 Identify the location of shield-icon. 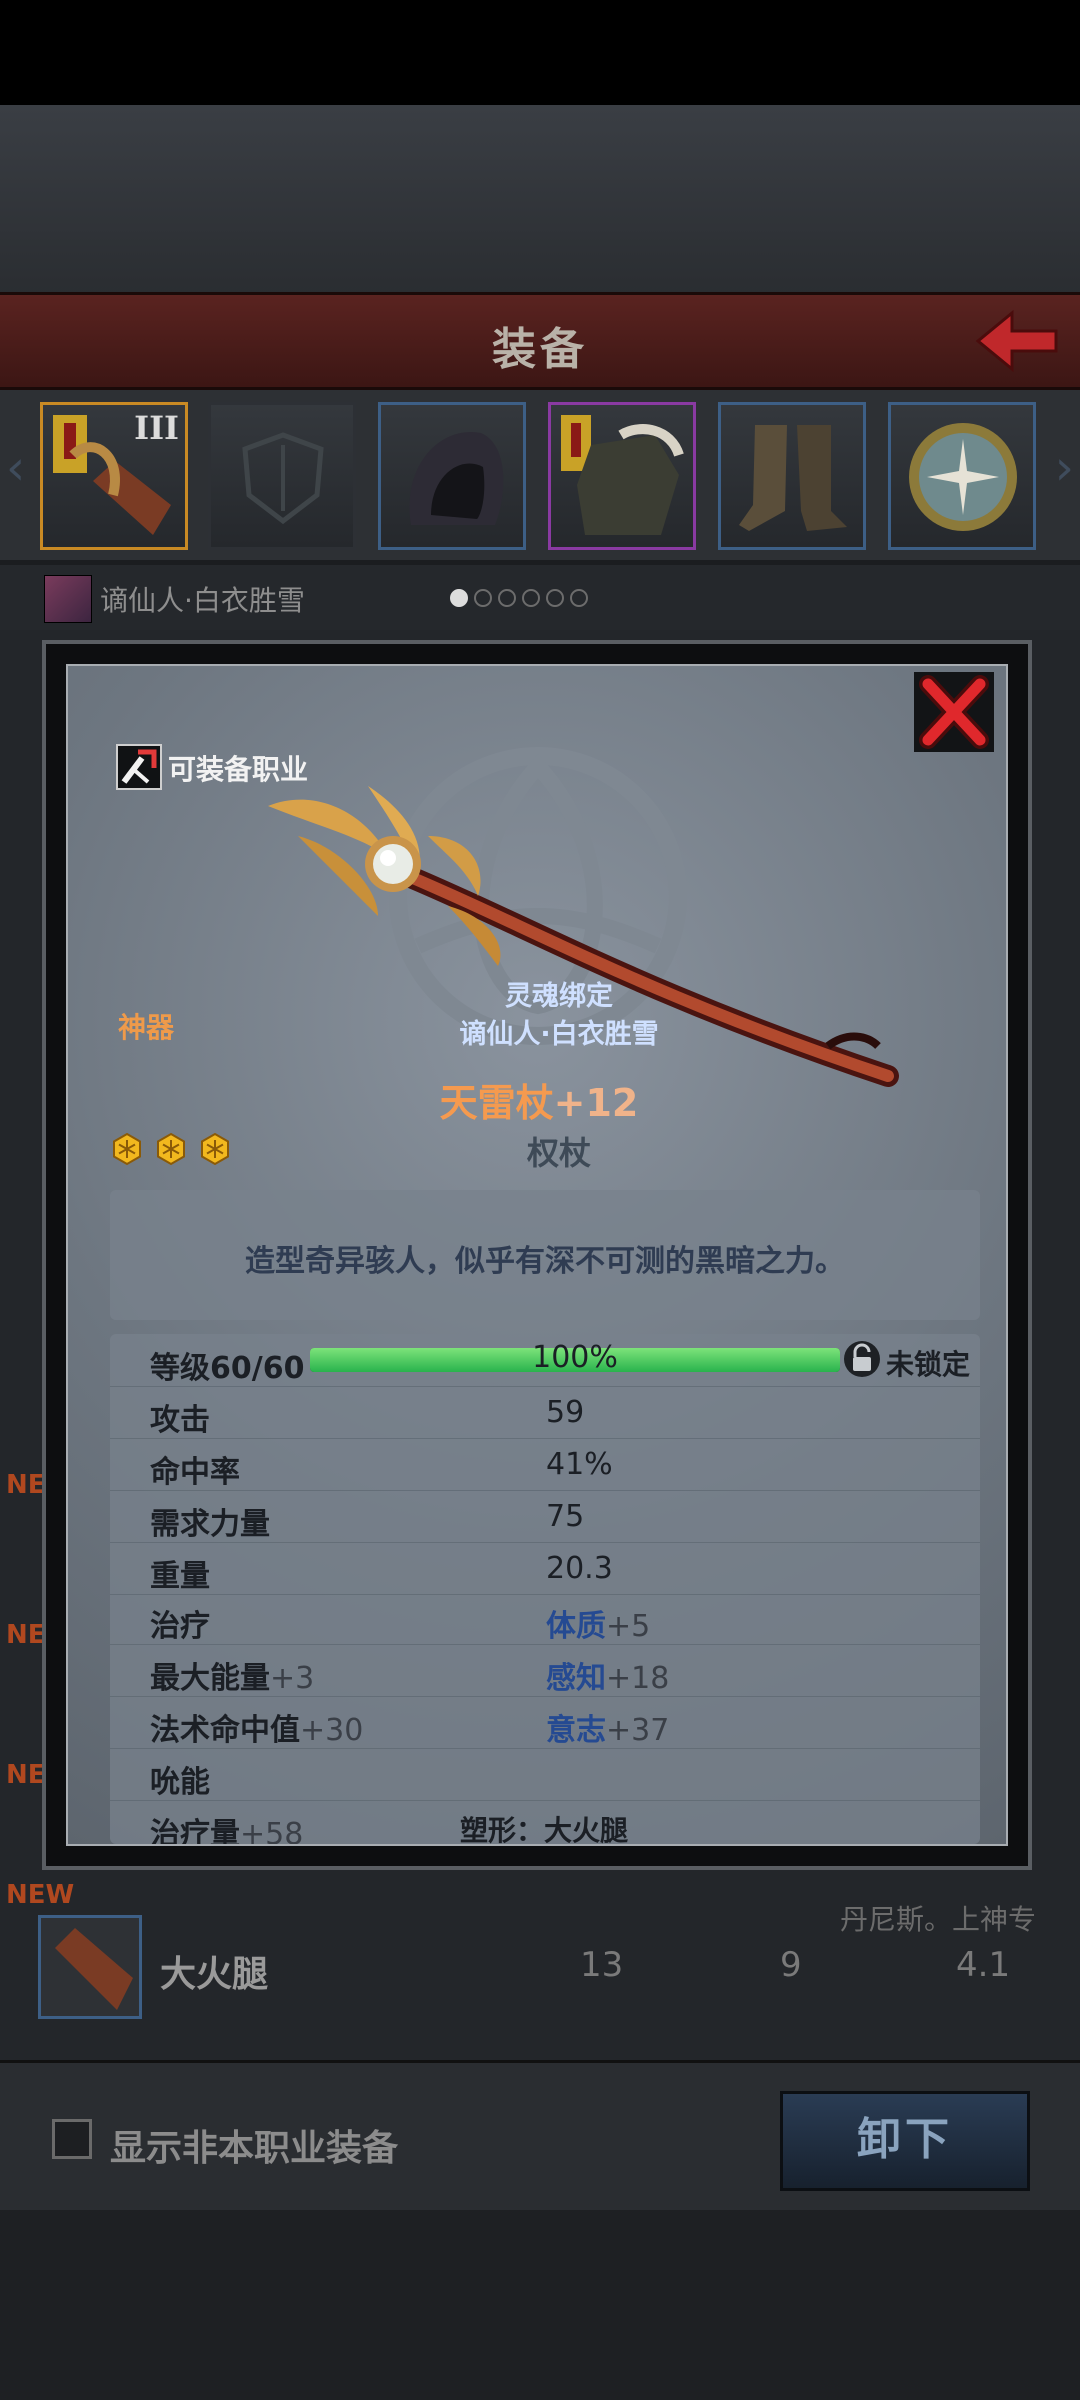
(283, 478).